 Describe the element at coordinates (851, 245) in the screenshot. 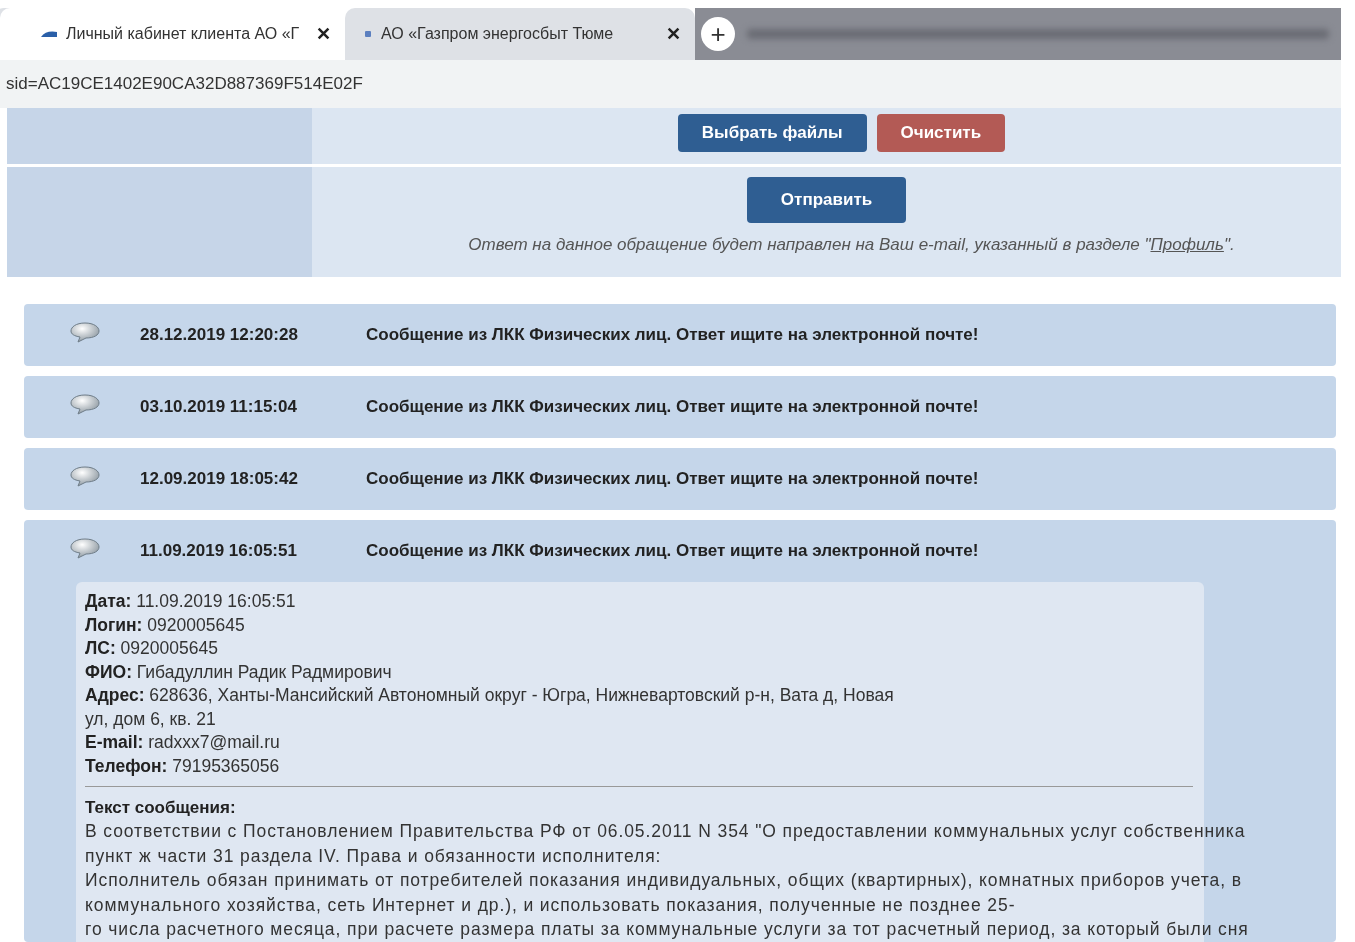

I see `note-text: Ответ на данное обращение будет направлен на Ваш e-mail, указанный в разделе "Профиль".` at that location.